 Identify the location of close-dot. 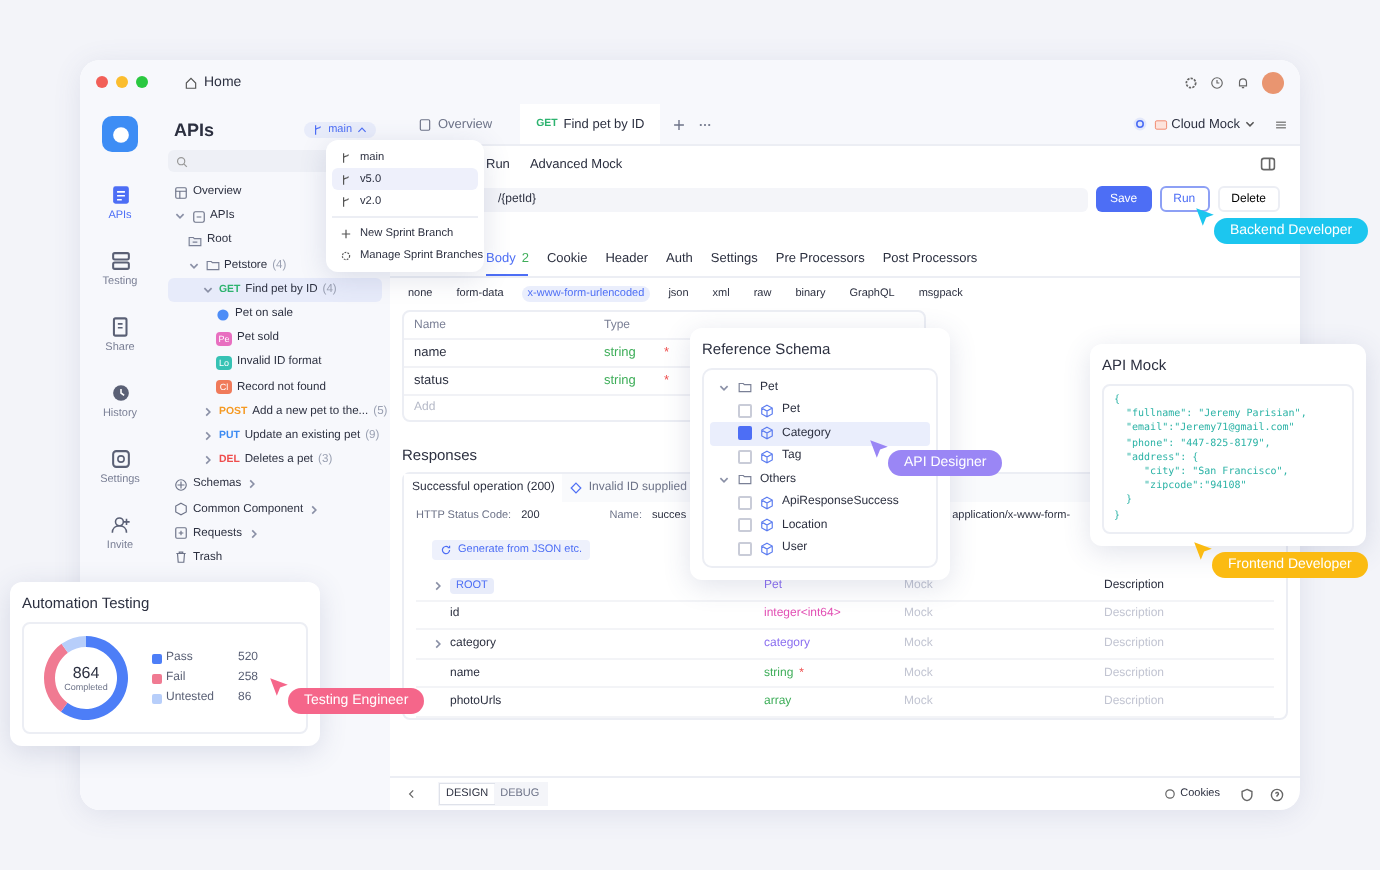
(102, 82).